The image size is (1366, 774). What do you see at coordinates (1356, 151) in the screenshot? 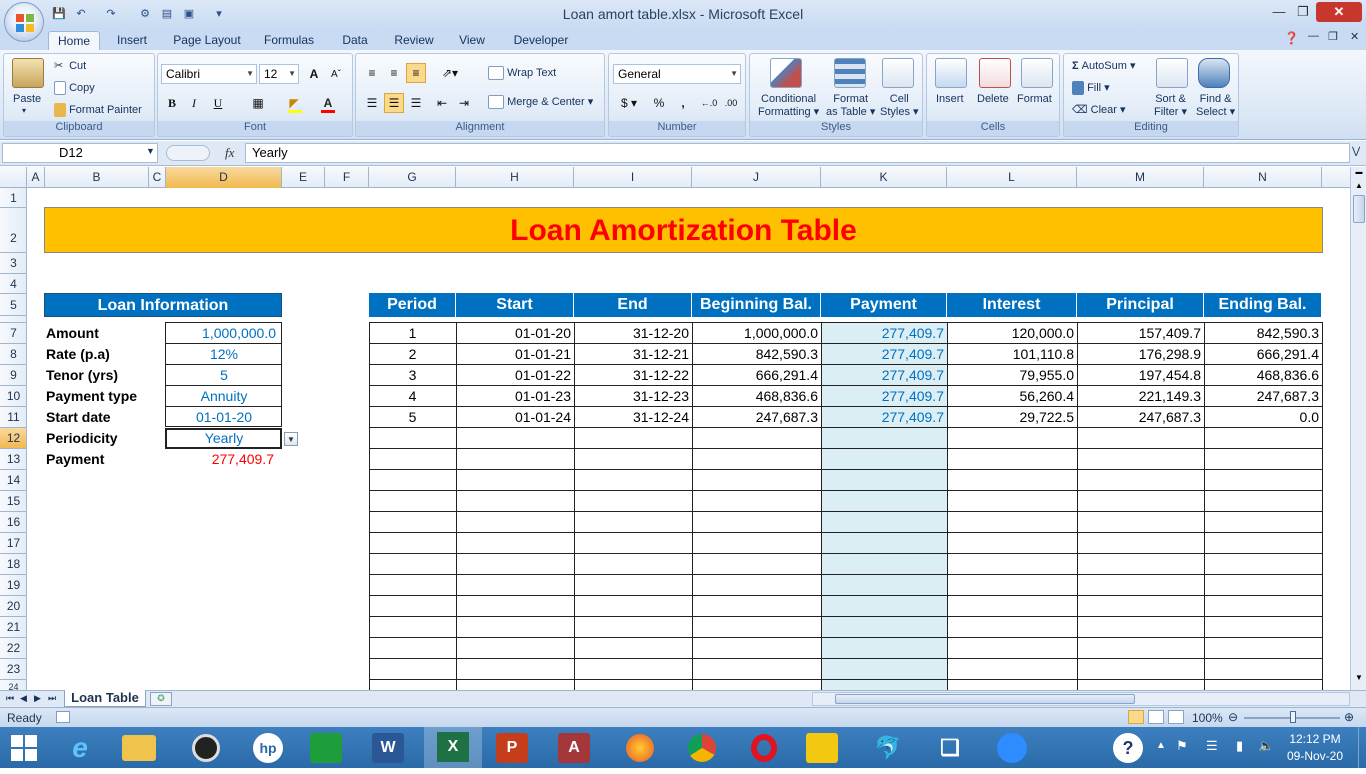
I see `expand-formula-bar-icon: ⋁` at bounding box center [1356, 151].